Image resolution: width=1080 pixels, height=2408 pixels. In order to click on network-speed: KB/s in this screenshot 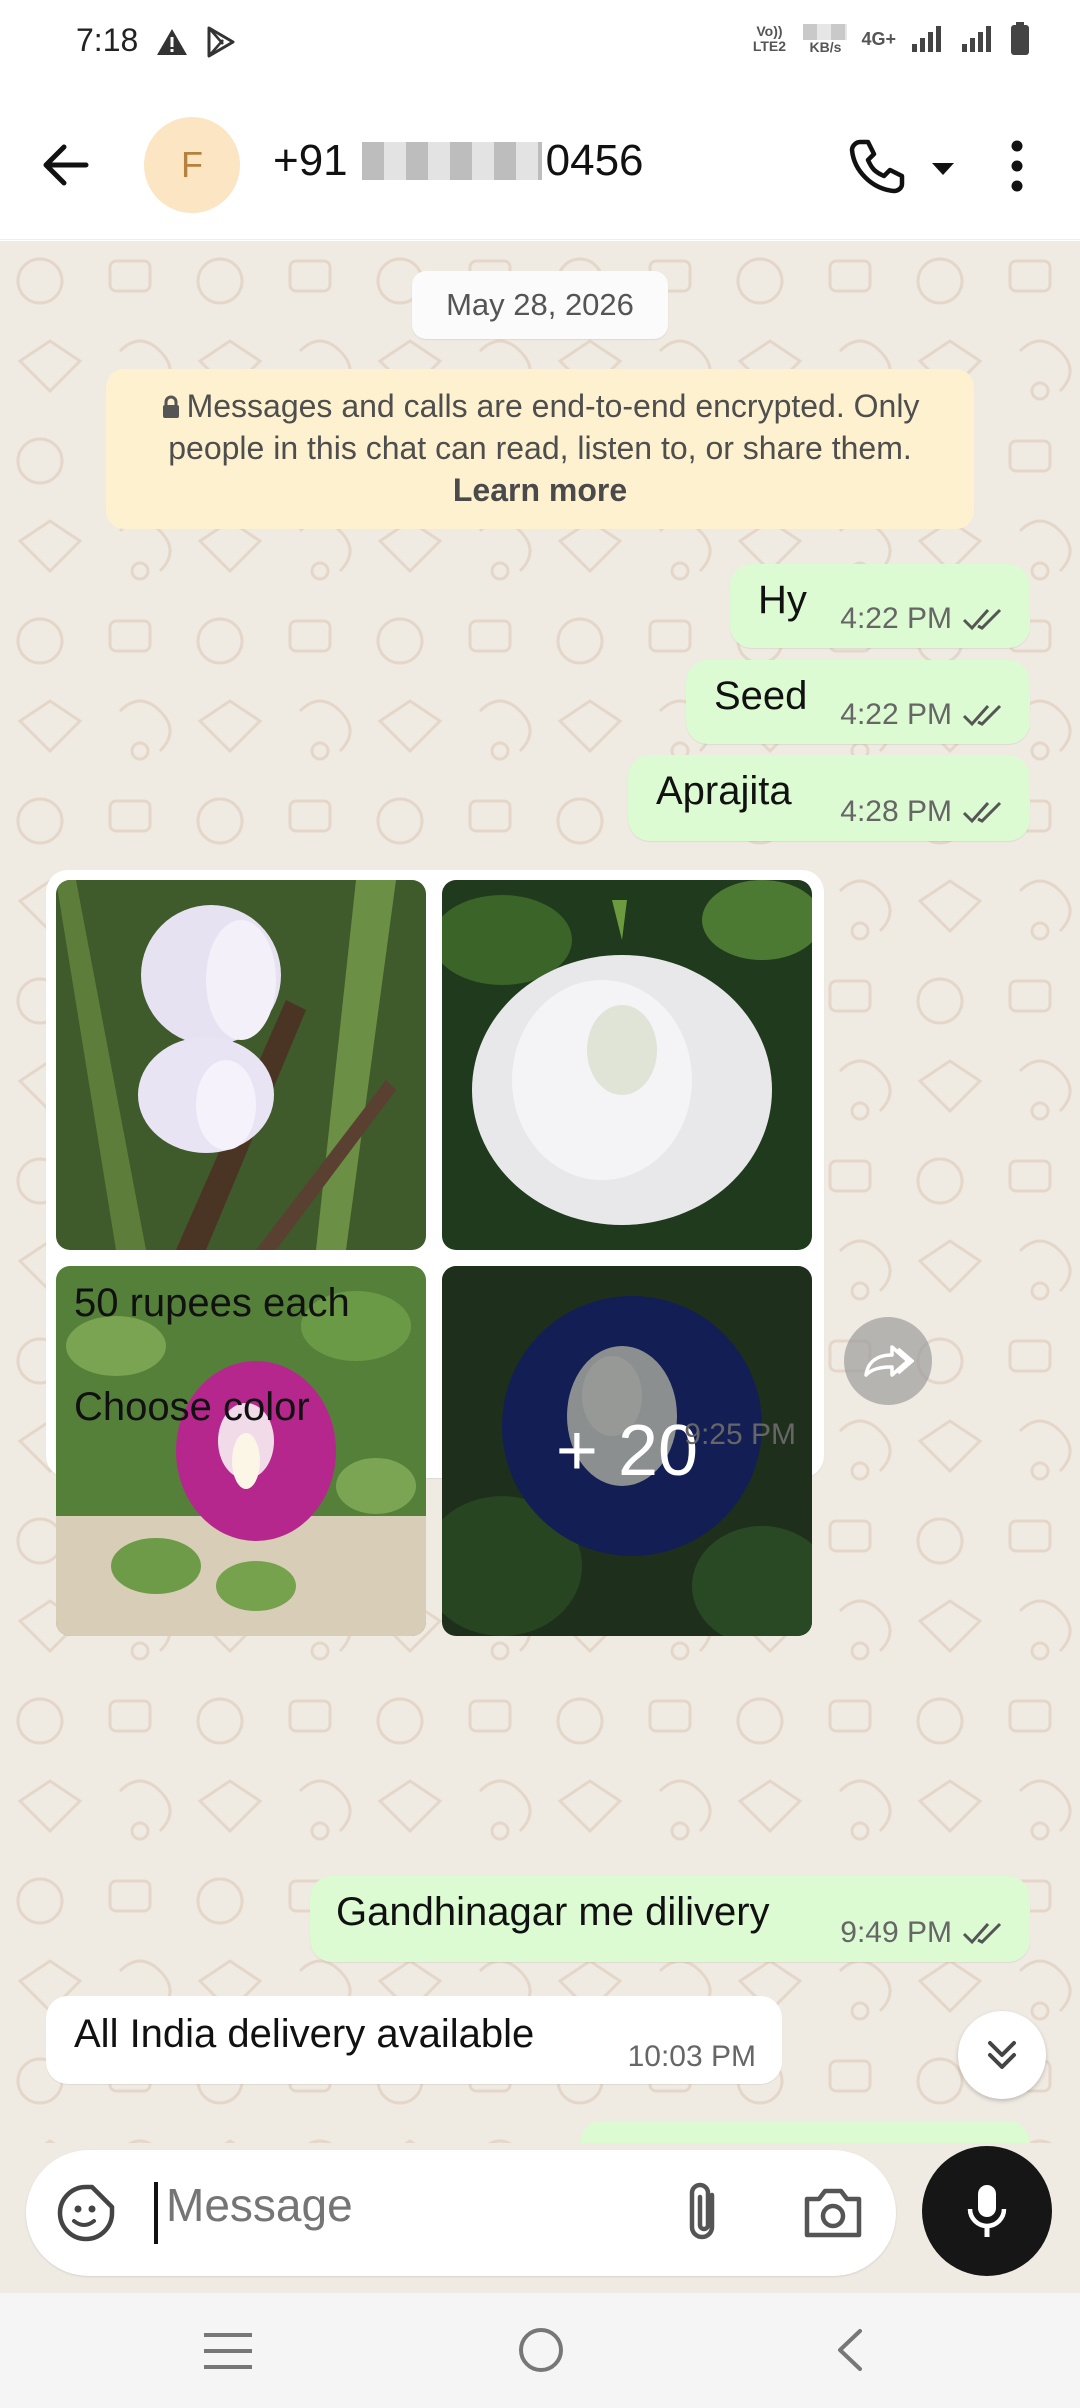, I will do `click(825, 39)`.